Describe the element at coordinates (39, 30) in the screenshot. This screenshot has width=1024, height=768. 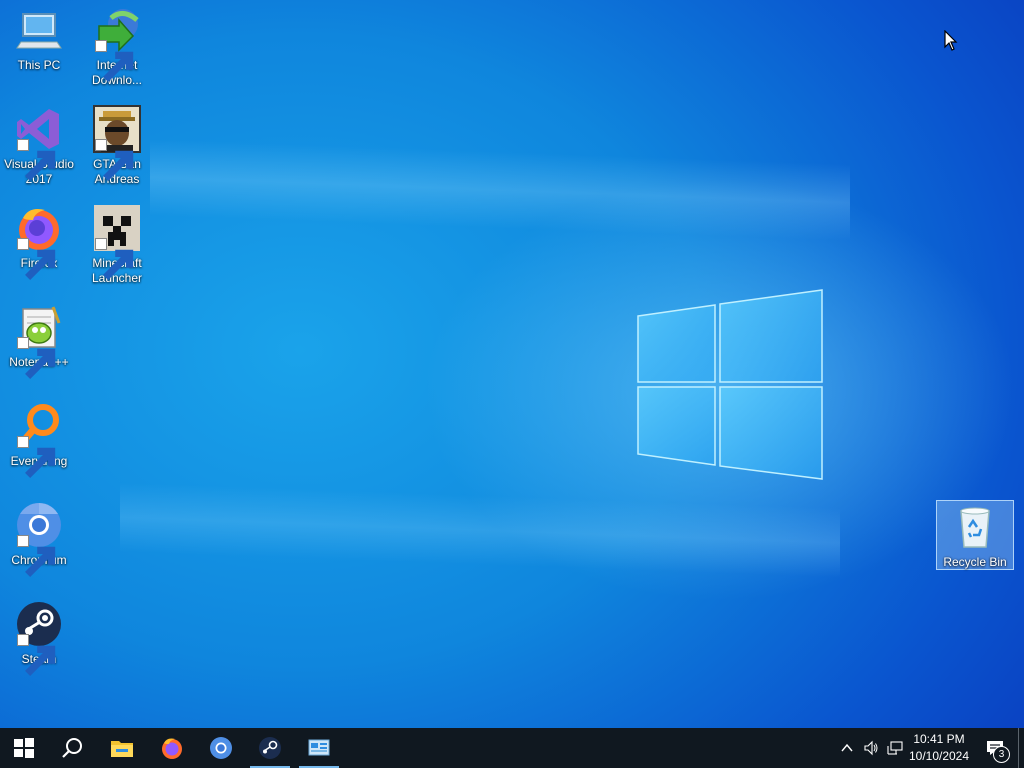
I see `computer-icon` at that location.